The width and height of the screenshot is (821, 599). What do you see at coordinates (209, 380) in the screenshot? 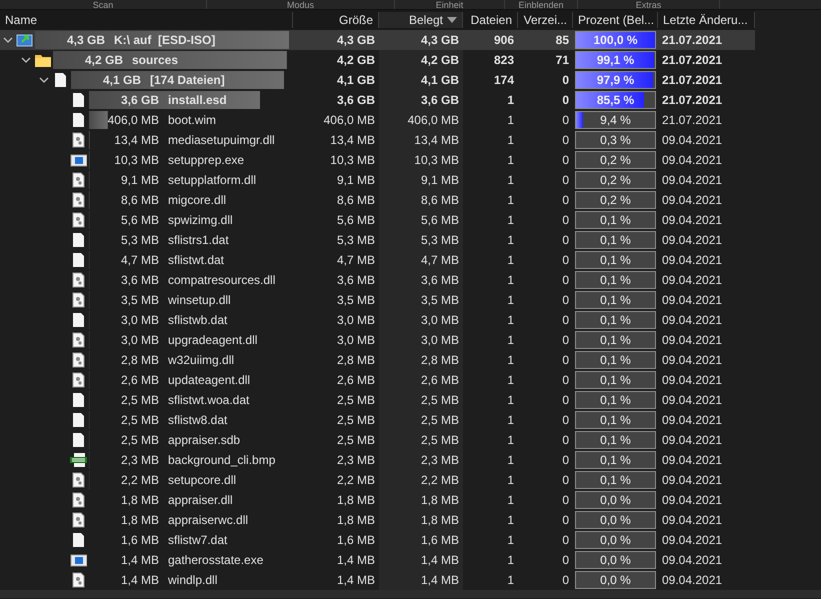
I see `item-name: updateagent.dll` at bounding box center [209, 380].